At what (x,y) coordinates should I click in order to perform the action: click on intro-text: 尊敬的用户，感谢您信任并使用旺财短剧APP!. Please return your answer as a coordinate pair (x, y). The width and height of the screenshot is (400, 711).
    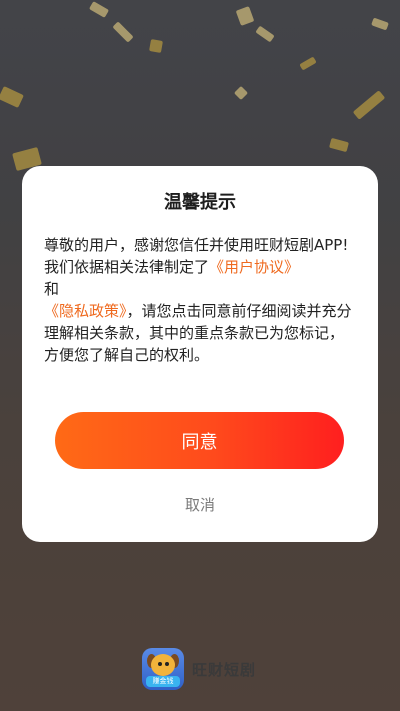
    Looking at the image, I should click on (196, 245).